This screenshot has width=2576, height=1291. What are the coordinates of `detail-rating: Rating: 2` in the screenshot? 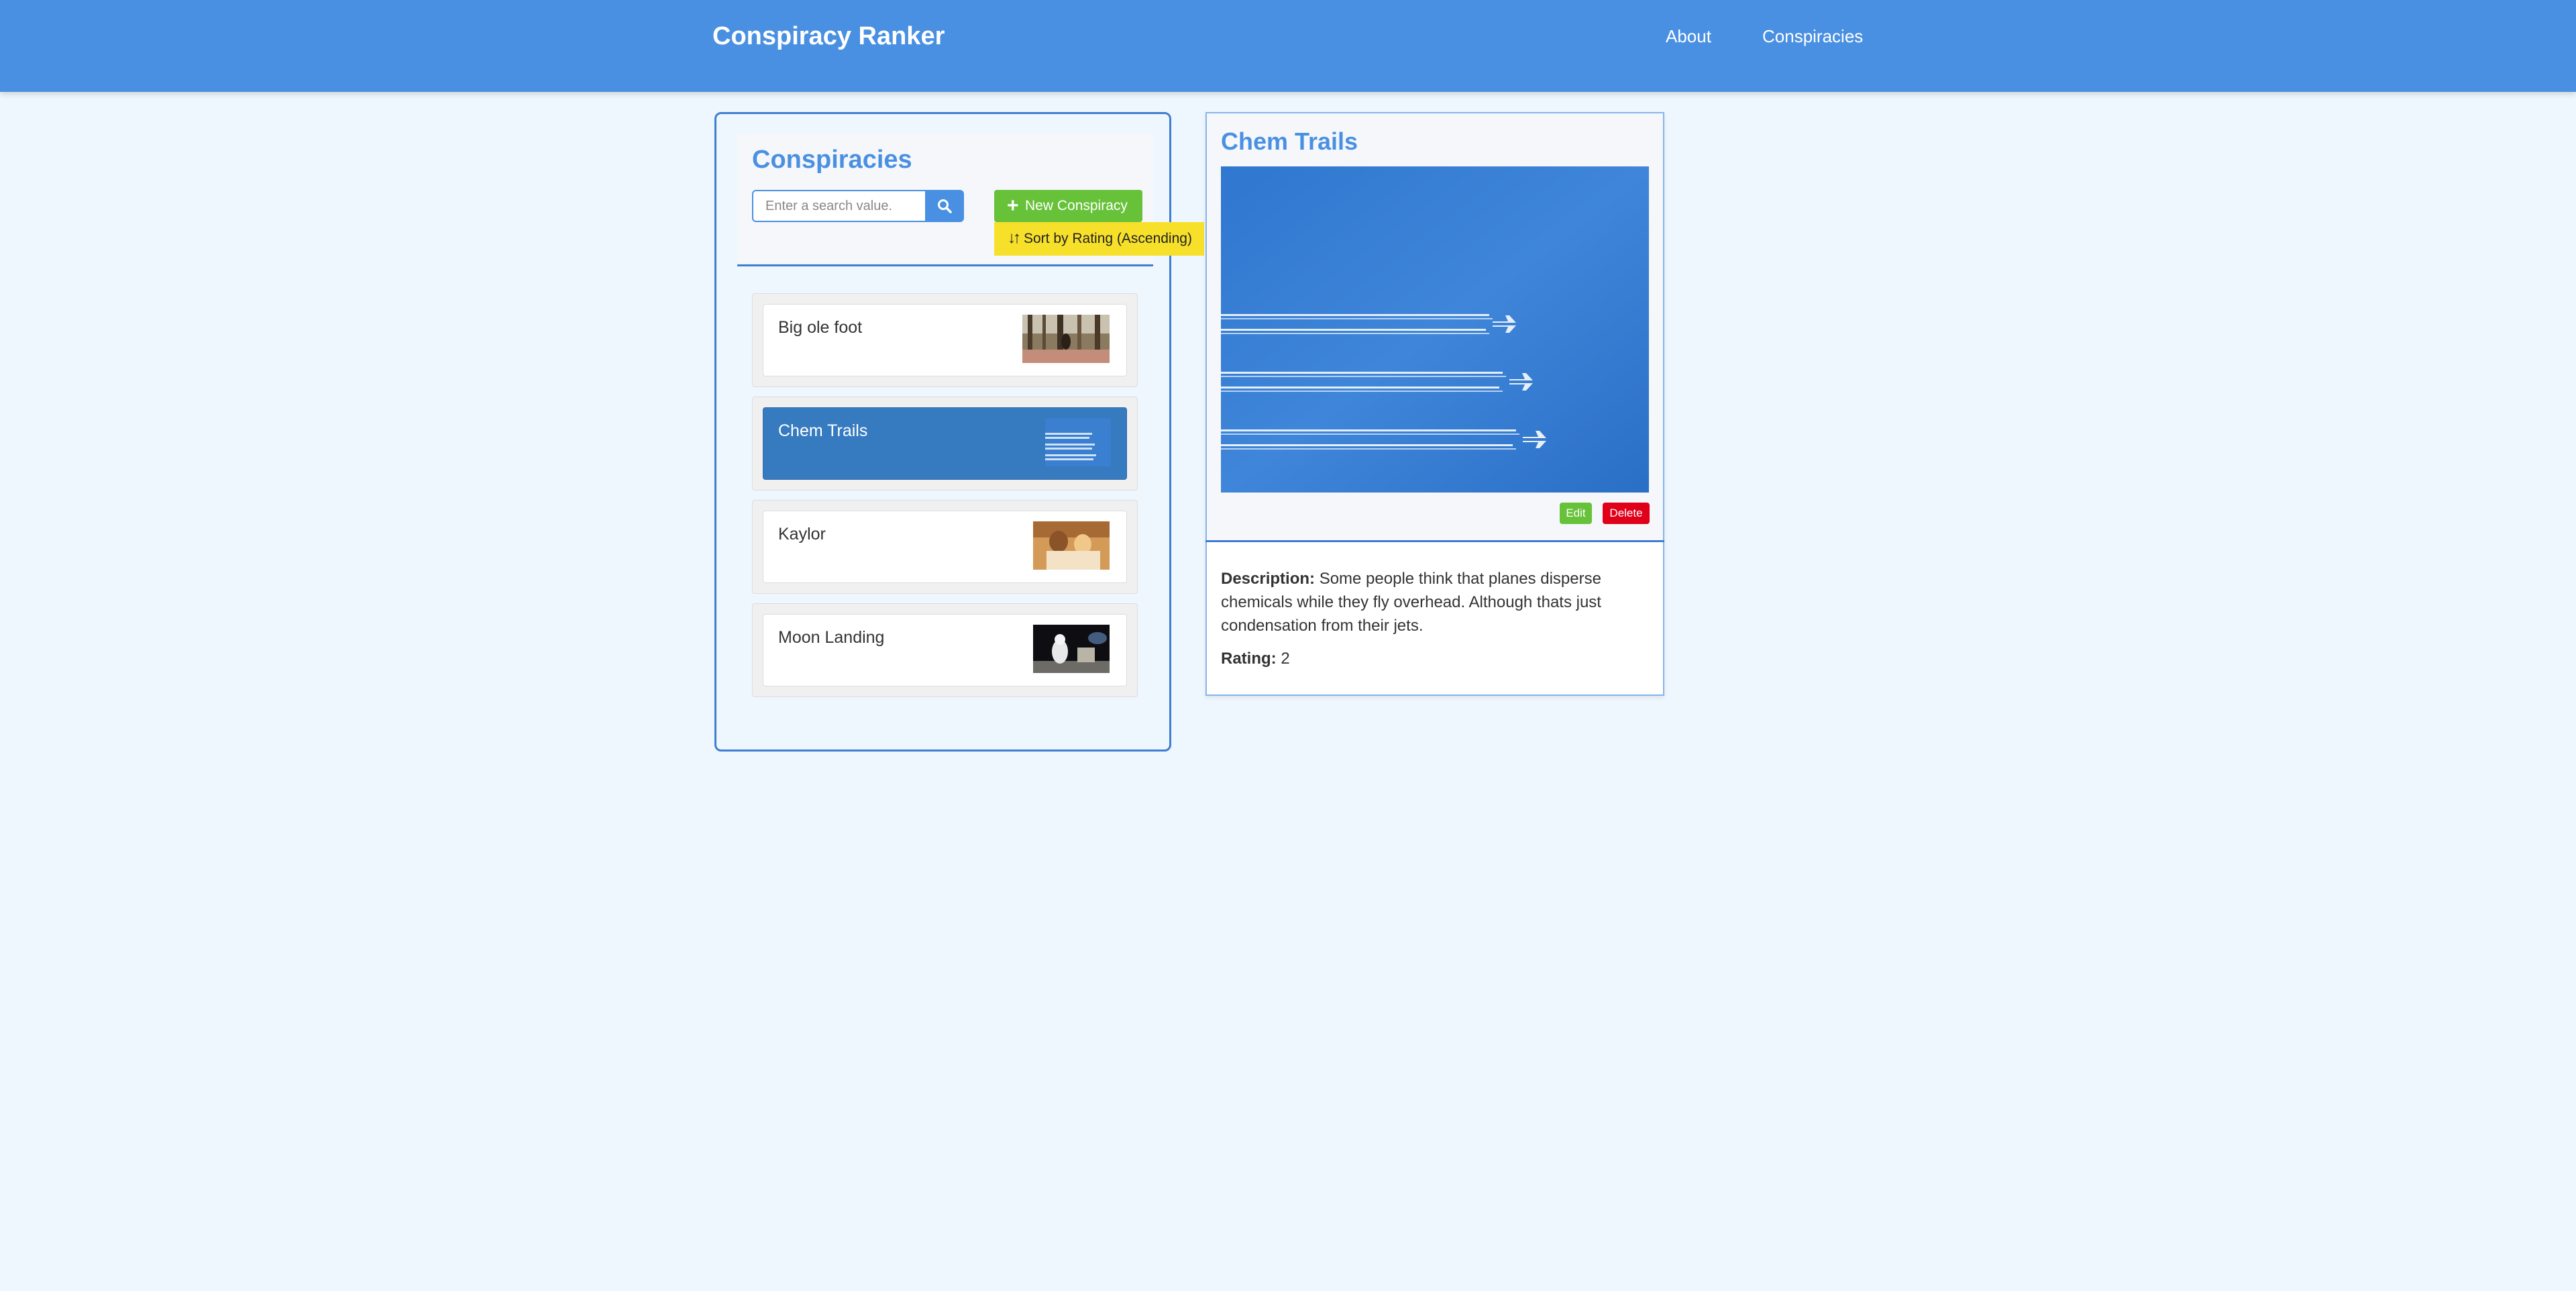 It's located at (1255, 658).